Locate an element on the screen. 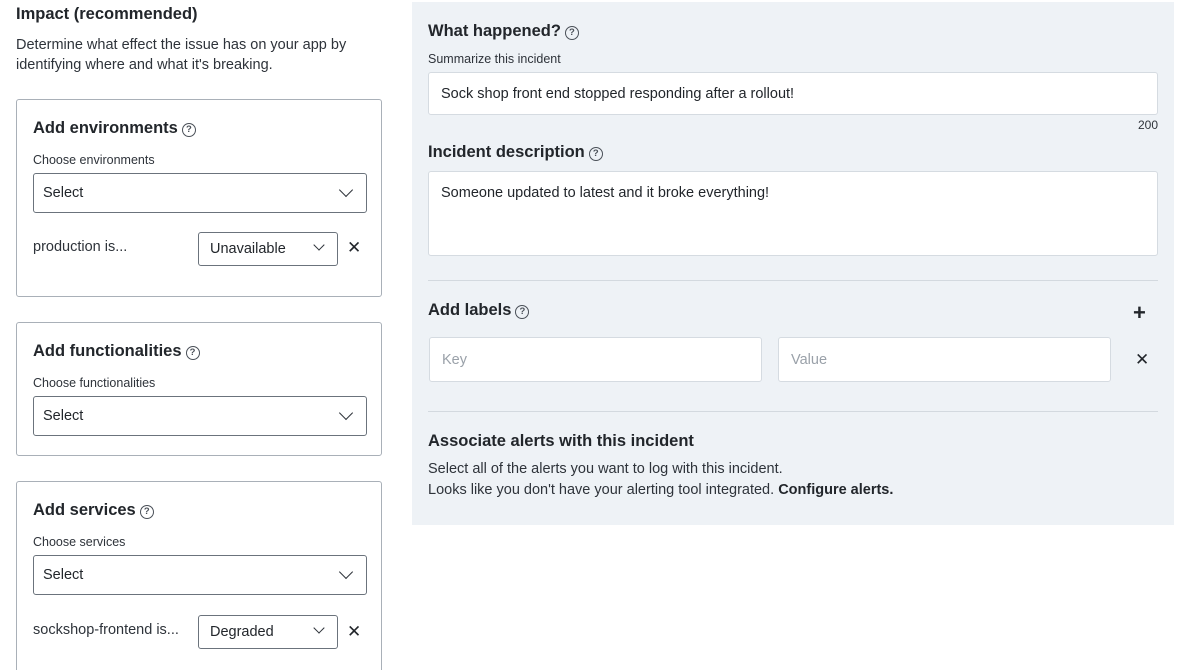 Image resolution: width=1181 pixels, height=670 pixels. impact-title: Impact (recommended) is located at coordinates (107, 14).